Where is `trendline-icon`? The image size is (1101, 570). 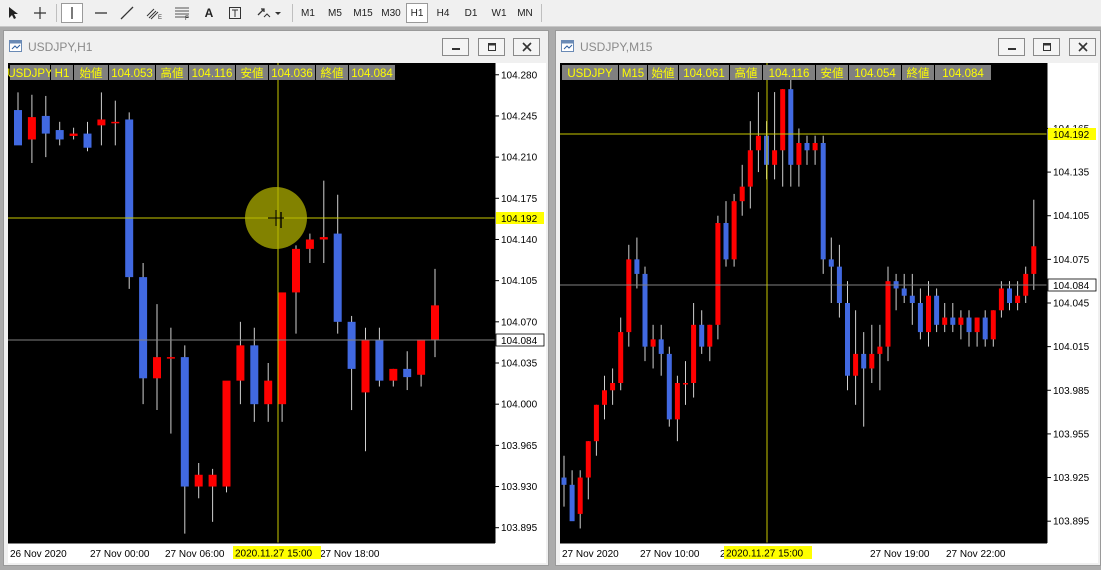
trendline-icon is located at coordinates (127, 13).